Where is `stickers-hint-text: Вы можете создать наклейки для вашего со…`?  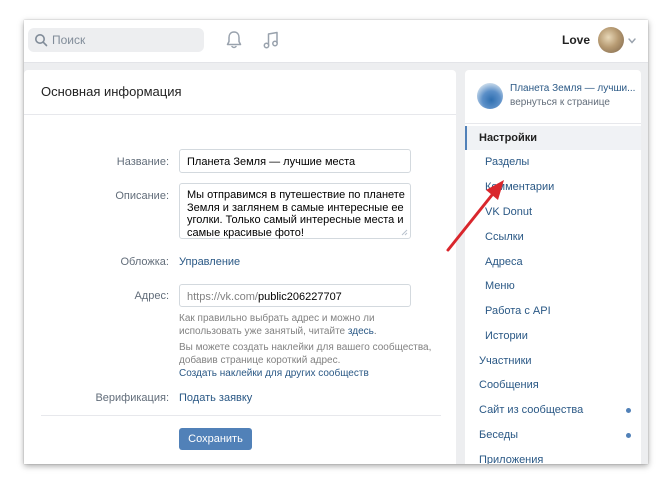 stickers-hint-text: Вы можете создать наклейки для вашего со… is located at coordinates (305, 354).